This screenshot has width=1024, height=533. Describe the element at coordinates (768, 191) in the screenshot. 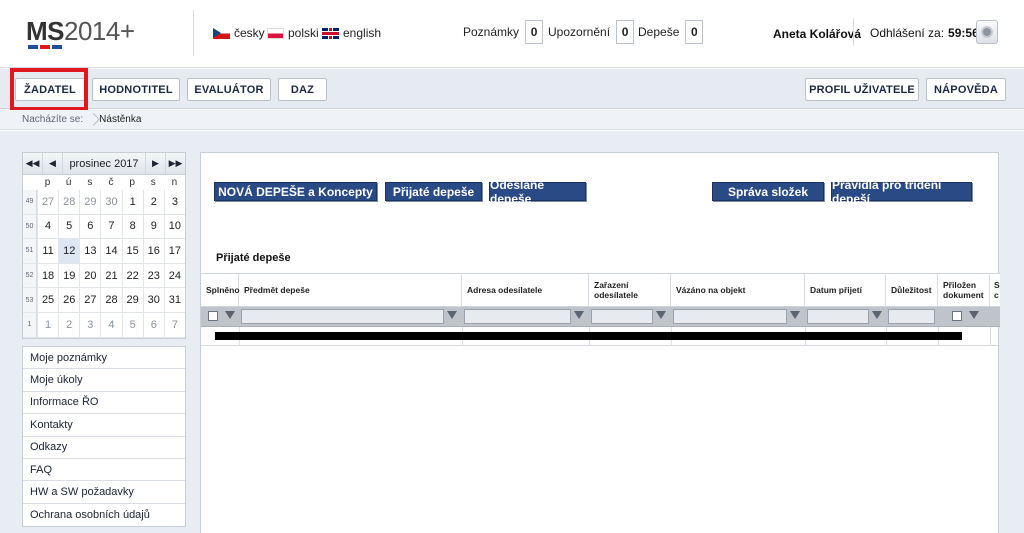

I see `manage-folders-button: Správa složek` at that location.